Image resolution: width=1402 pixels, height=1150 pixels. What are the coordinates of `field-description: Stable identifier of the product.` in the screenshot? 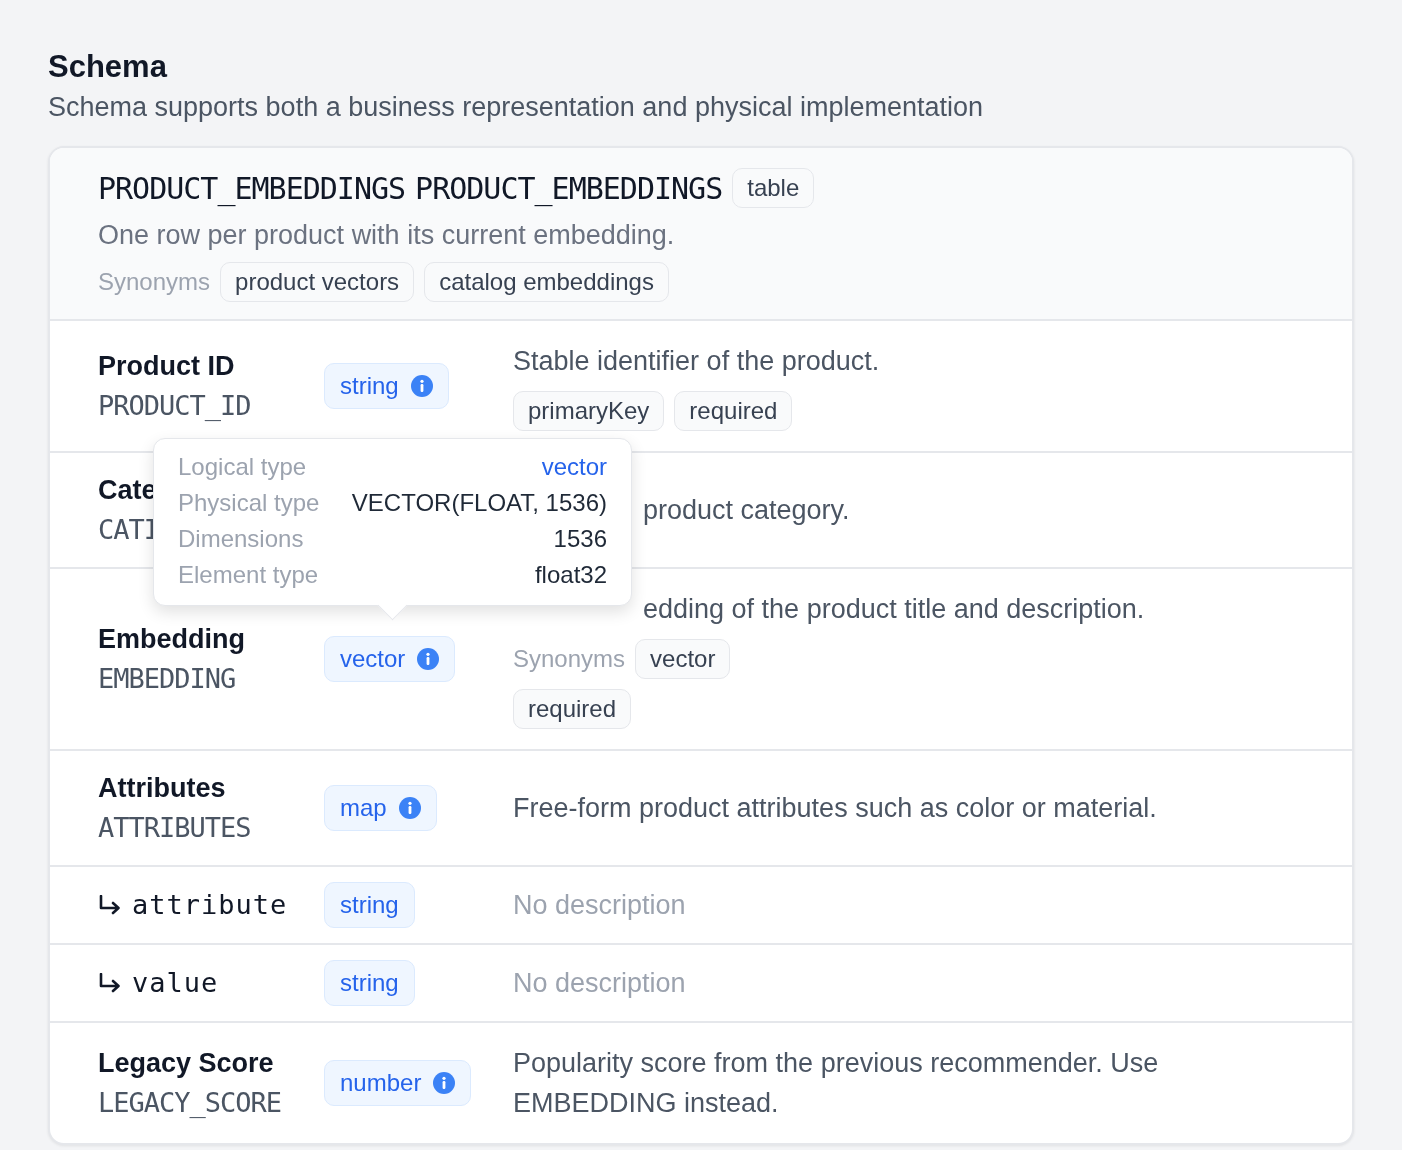 It's located at (696, 361).